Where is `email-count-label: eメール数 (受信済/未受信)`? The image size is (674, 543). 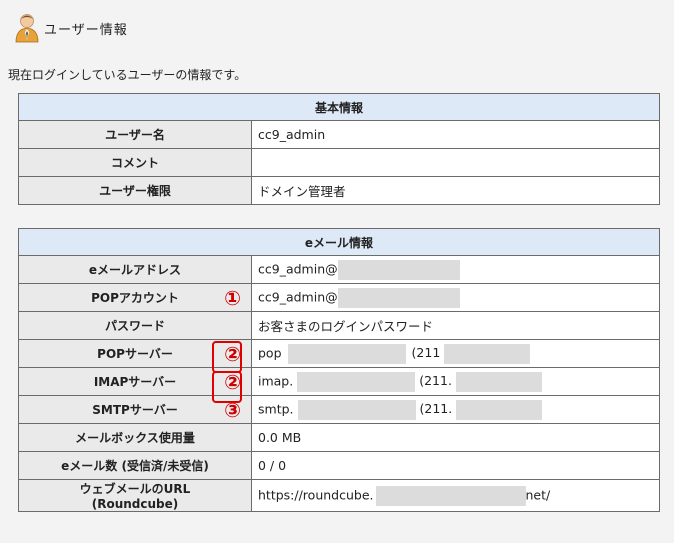
email-count-label: eメール数 (受信済/未受信) is located at coordinates (135, 465).